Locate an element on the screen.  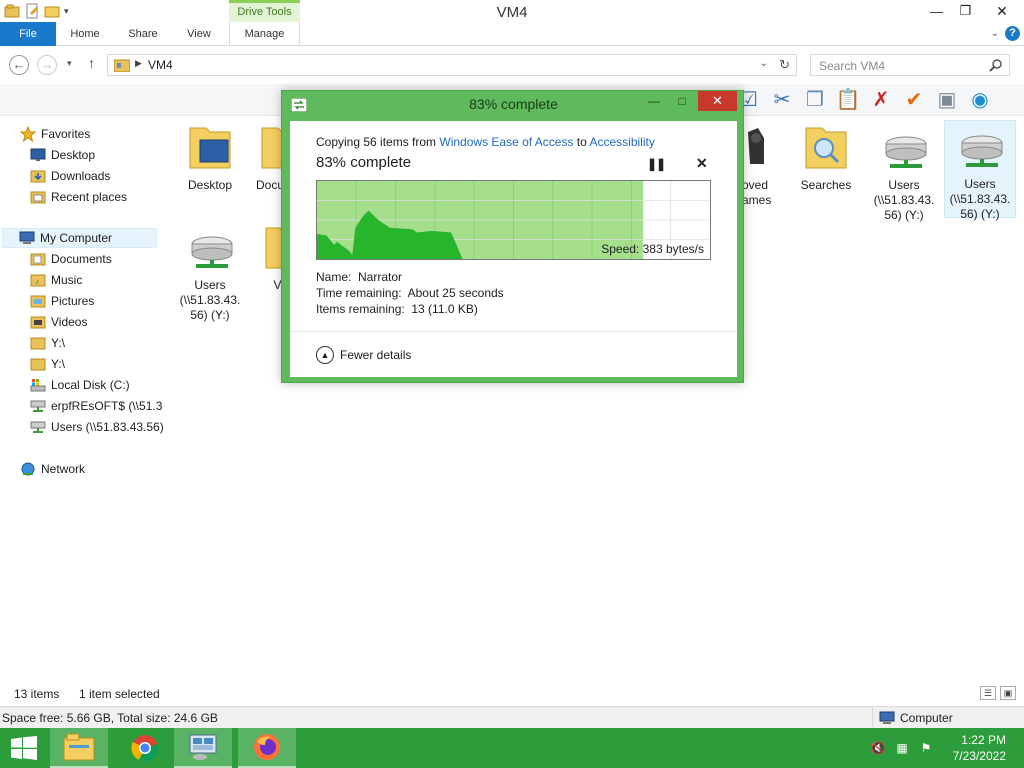
breadcrumb-vm4: VM4 is located at coordinates (160, 65).